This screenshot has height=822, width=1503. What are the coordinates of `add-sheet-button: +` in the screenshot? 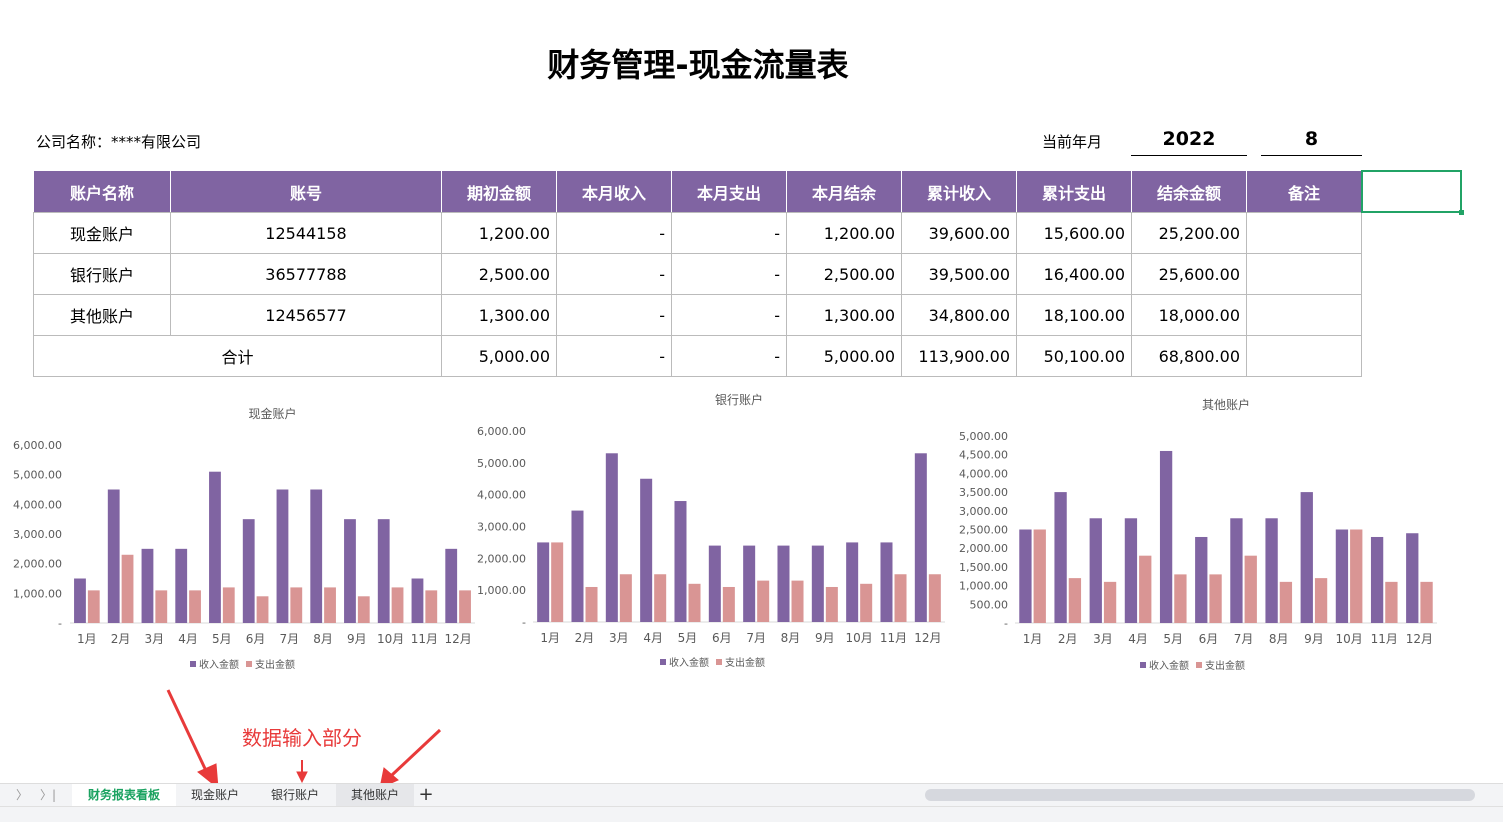 It's located at (426, 795).